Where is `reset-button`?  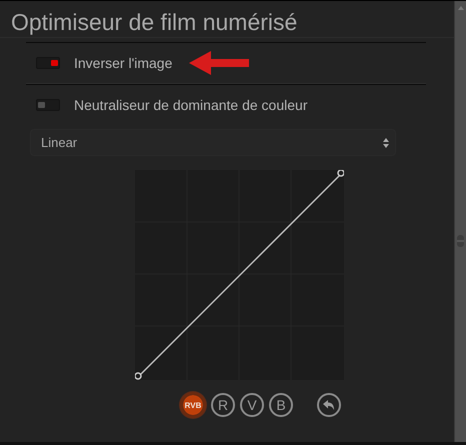 reset-button is located at coordinates (329, 405).